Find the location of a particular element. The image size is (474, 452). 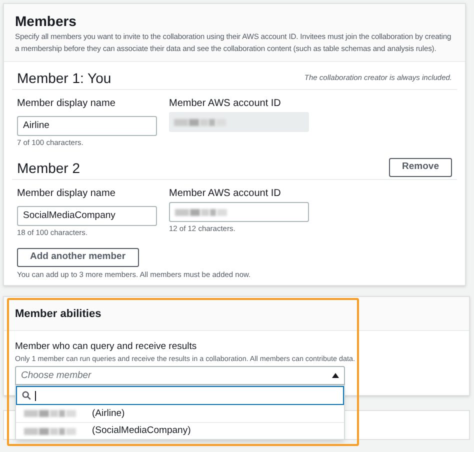

add-member-button: Add another member is located at coordinates (78, 257).